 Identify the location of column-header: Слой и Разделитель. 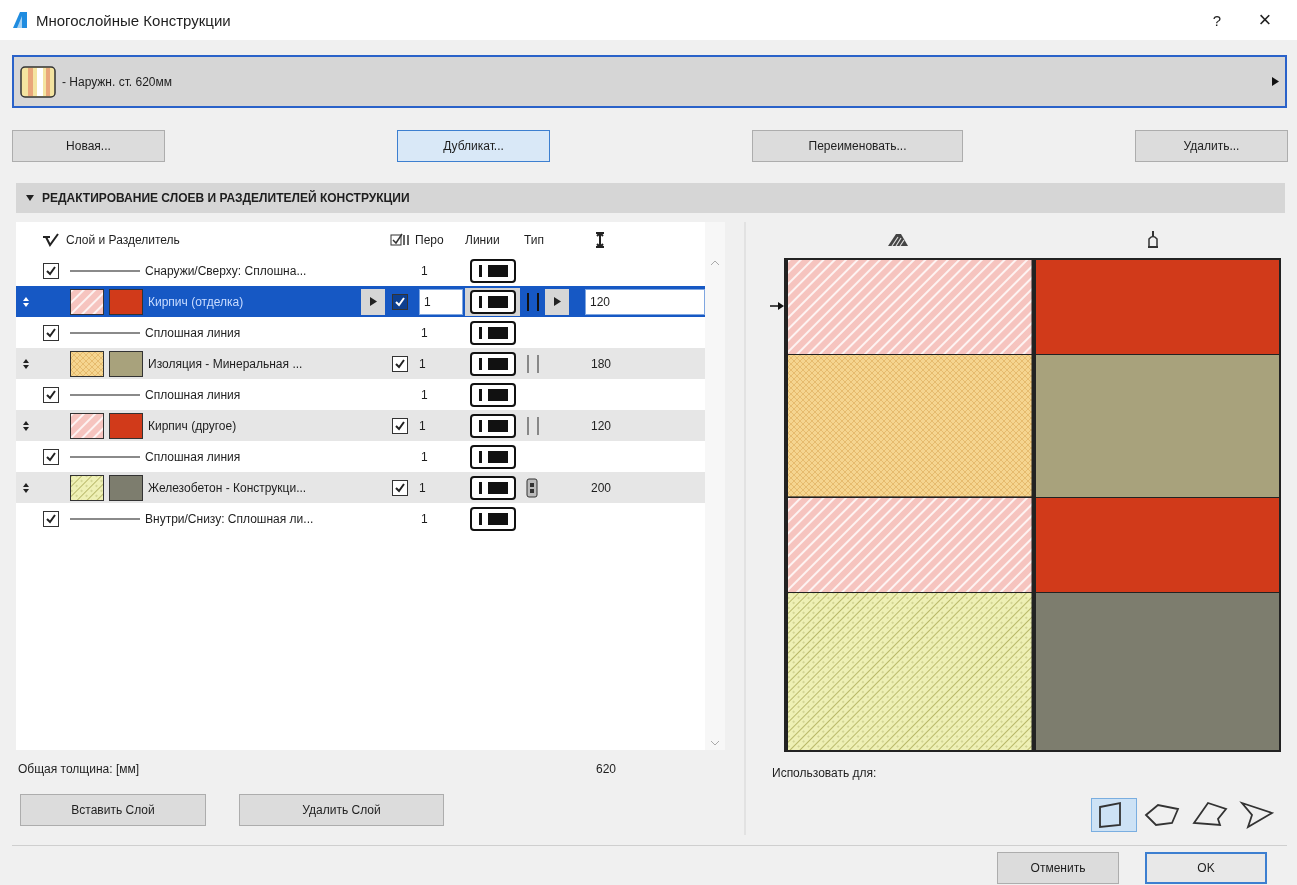
(123, 240).